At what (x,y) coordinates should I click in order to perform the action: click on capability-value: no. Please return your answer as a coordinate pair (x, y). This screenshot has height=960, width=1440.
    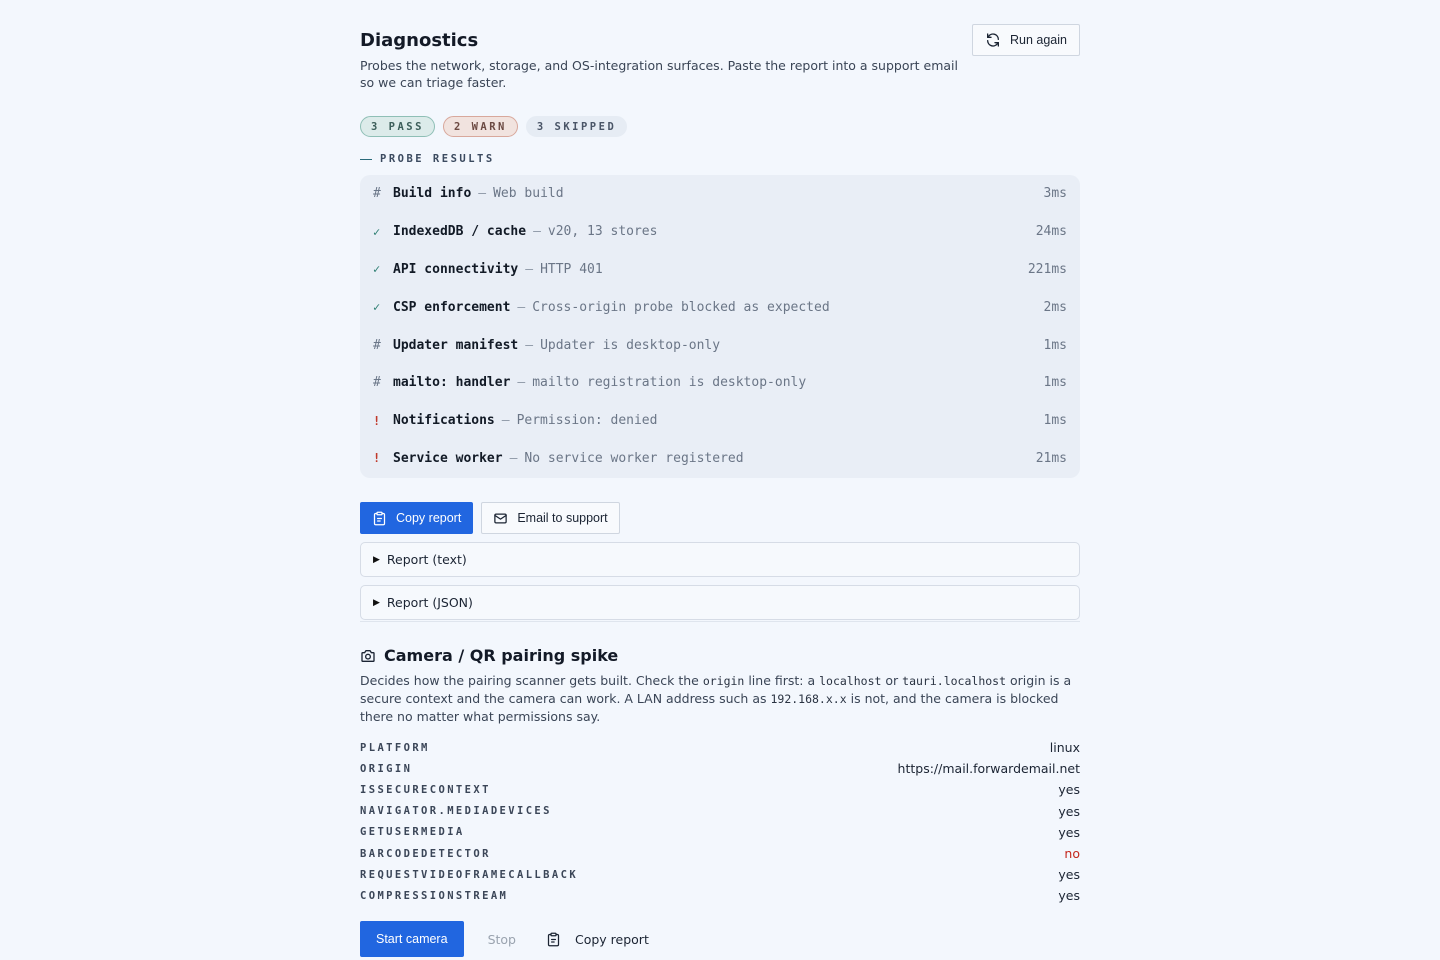
    Looking at the image, I should click on (1072, 854).